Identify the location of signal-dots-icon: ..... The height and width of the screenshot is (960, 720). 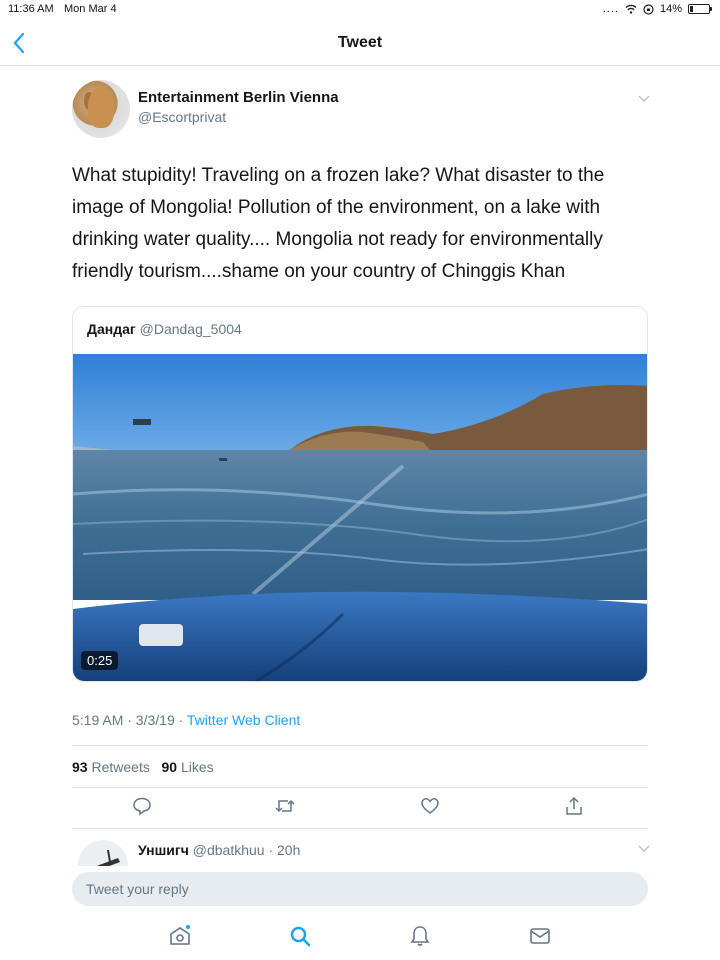
(610, 9).